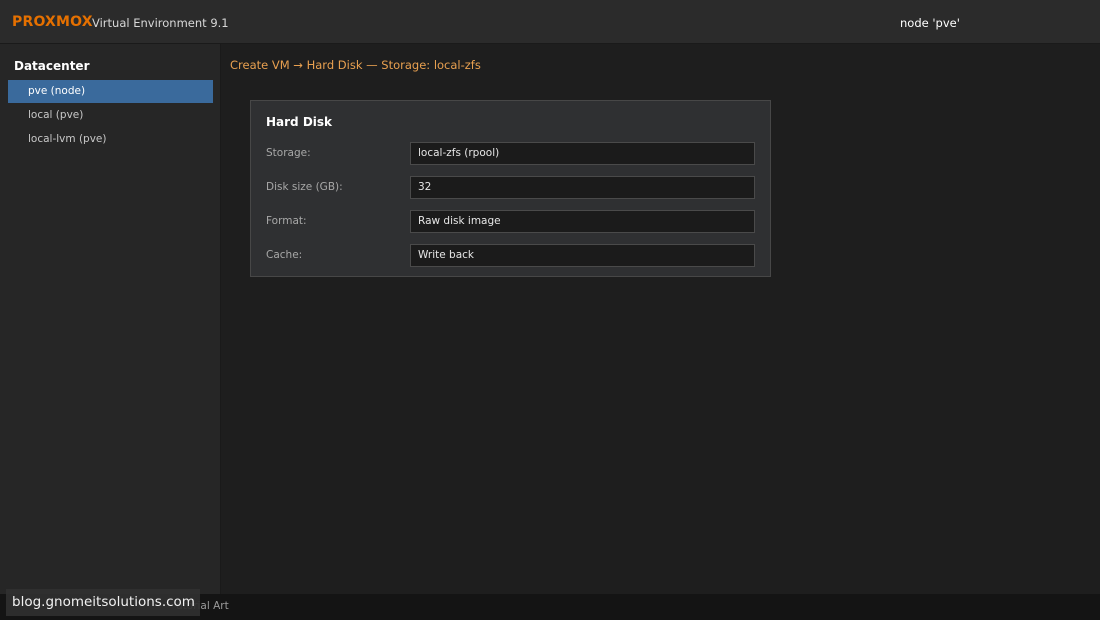 This screenshot has width=1100, height=620. What do you see at coordinates (56, 115) in the screenshot?
I see `tree-item-label: local (pve)` at bounding box center [56, 115].